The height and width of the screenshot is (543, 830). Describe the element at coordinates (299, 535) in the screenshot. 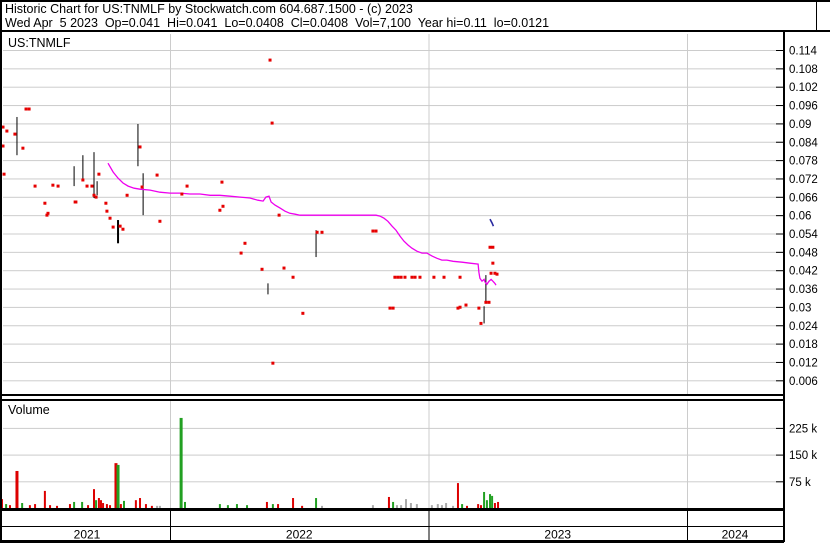

I see `svg-text: 2022` at that location.